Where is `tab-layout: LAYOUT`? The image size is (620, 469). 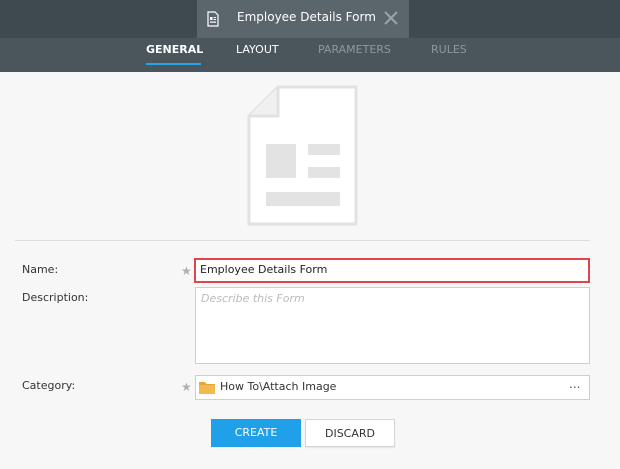
tab-layout: LAYOUT is located at coordinates (257, 49).